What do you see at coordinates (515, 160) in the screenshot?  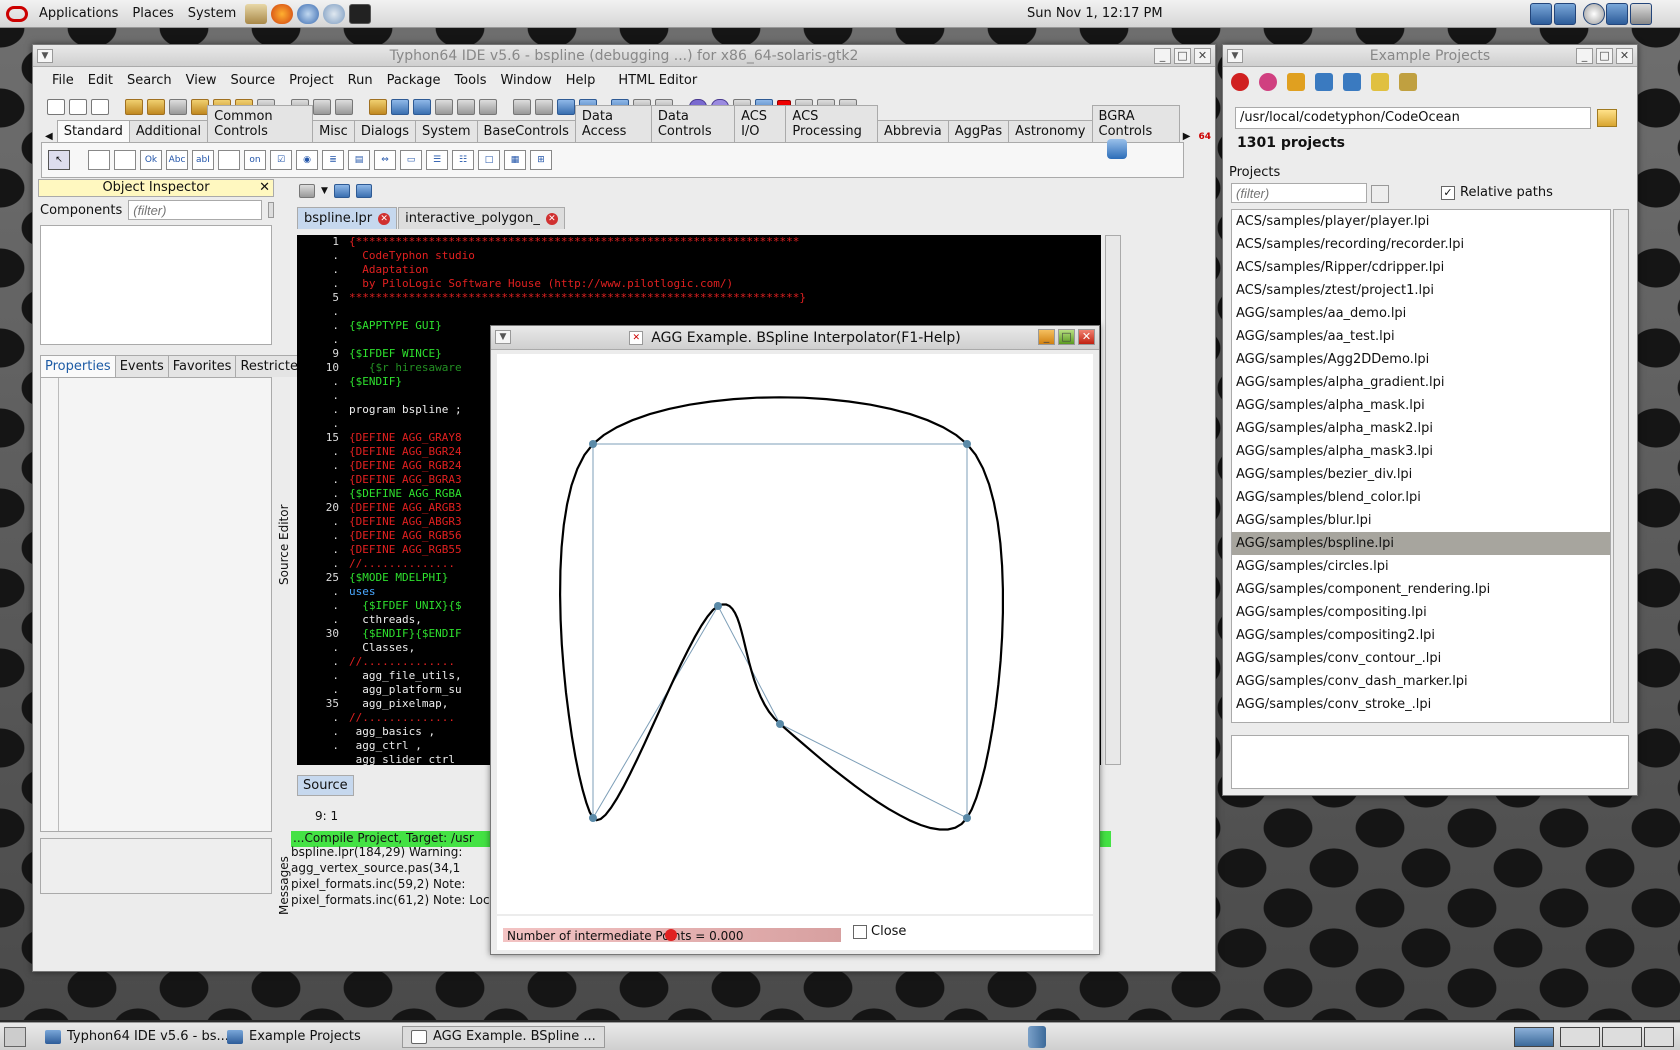 I see `tframe-icon: ▦` at bounding box center [515, 160].